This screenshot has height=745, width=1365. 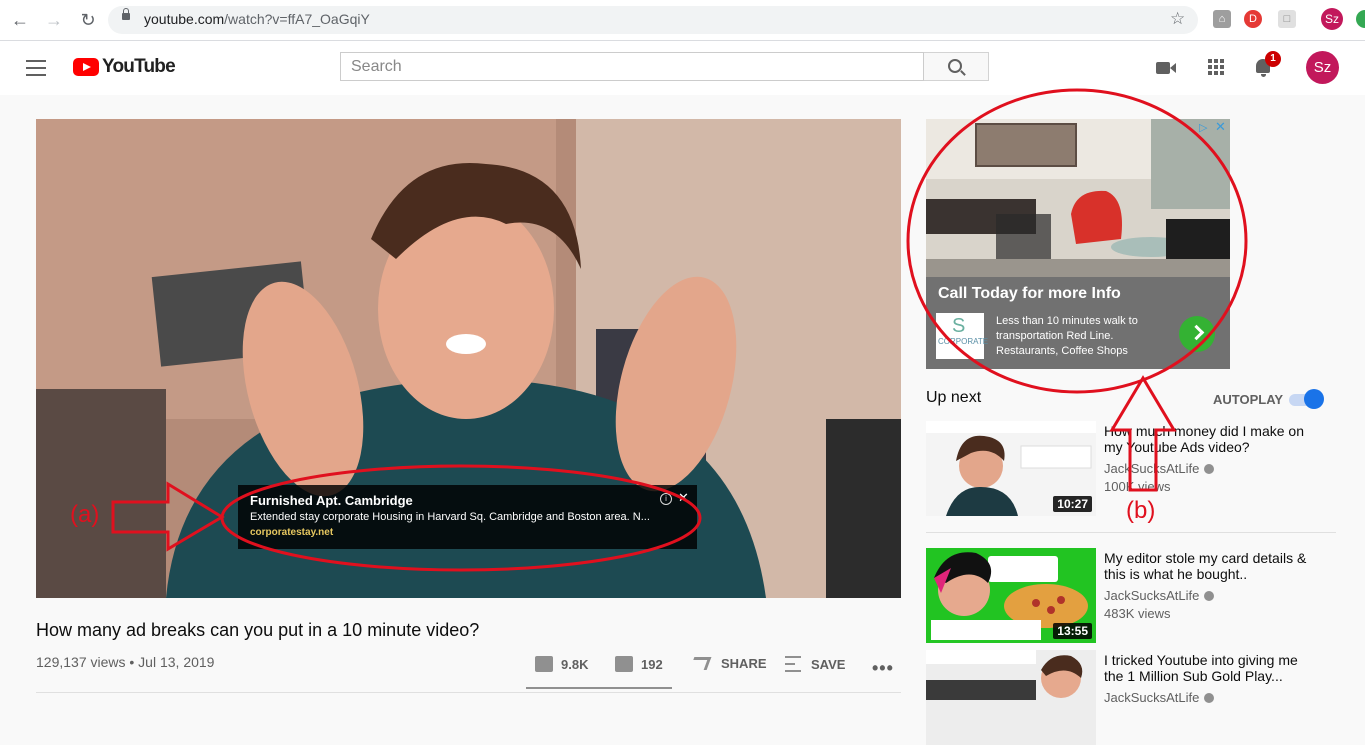 What do you see at coordinates (1029, 294) in the screenshot?
I see `ad-headline: Call Today for more Info` at bounding box center [1029, 294].